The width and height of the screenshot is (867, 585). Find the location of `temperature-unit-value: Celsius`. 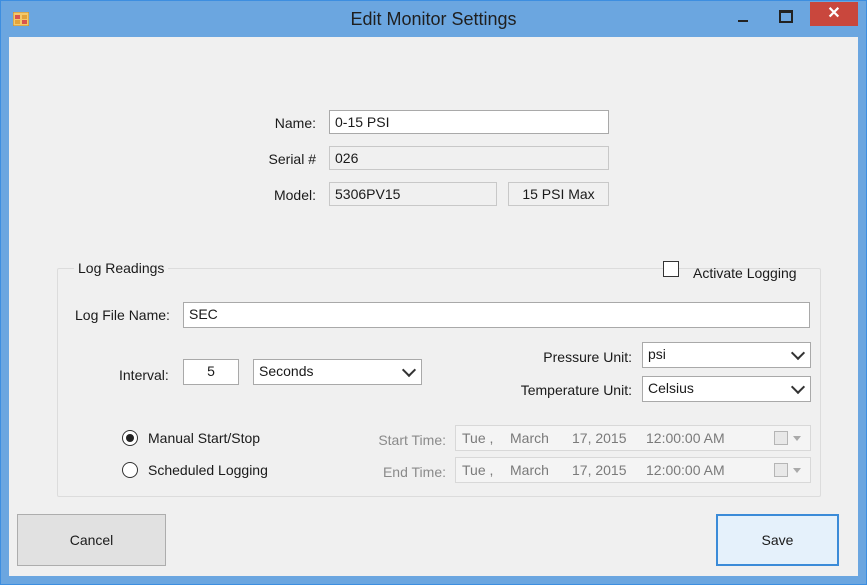

temperature-unit-value: Celsius is located at coordinates (671, 388).